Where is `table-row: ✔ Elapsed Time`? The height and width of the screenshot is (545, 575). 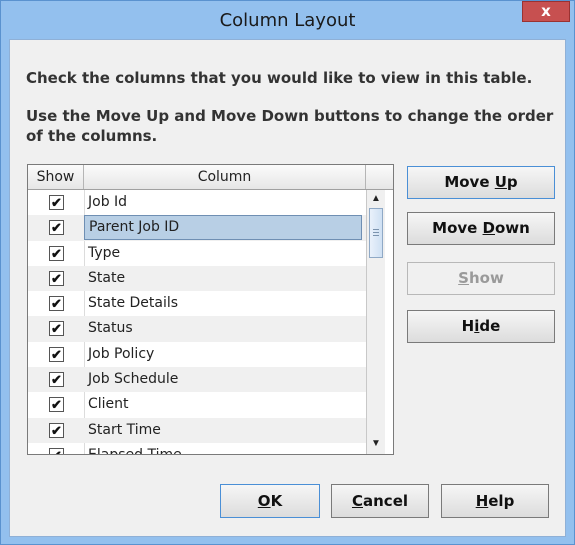 table-row: ✔ Elapsed Time is located at coordinates (197, 448).